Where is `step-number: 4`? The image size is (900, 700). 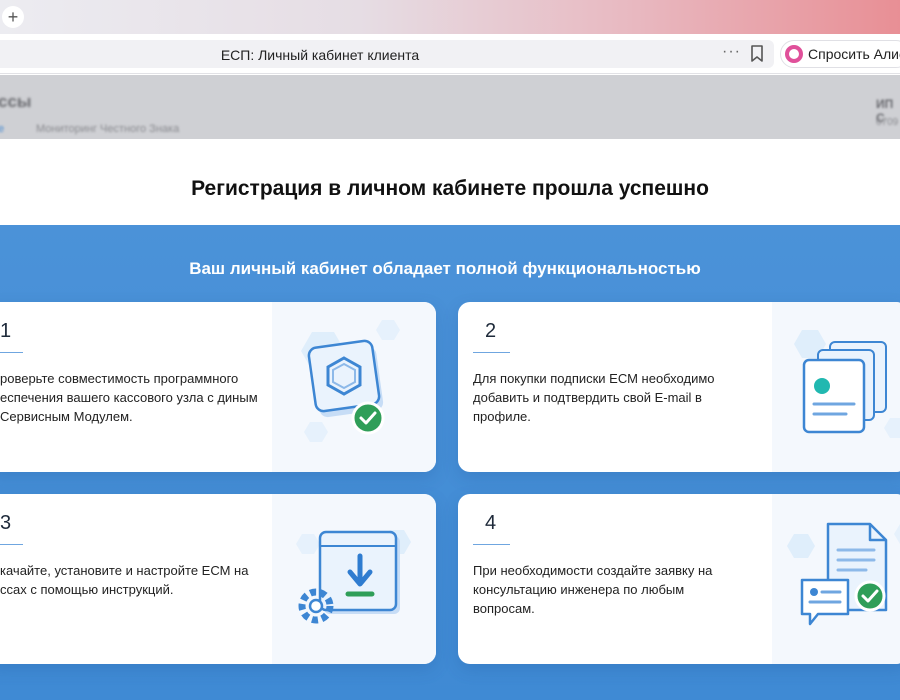 step-number: 4 is located at coordinates (491, 523).